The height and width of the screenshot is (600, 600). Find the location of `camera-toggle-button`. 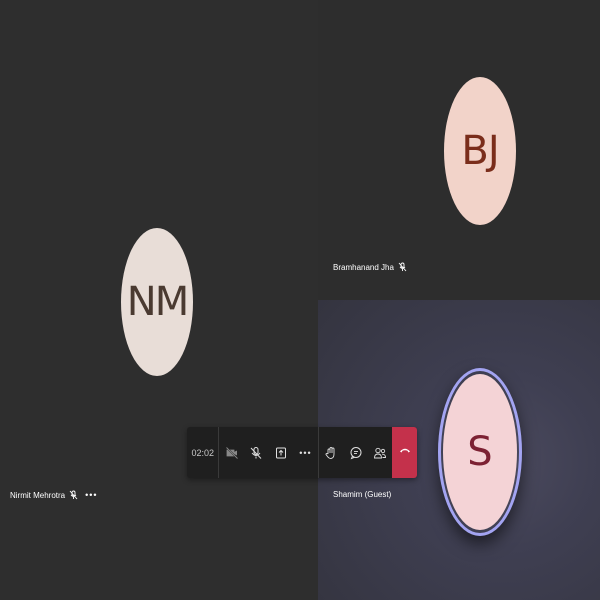

camera-toggle-button is located at coordinates (231, 452).